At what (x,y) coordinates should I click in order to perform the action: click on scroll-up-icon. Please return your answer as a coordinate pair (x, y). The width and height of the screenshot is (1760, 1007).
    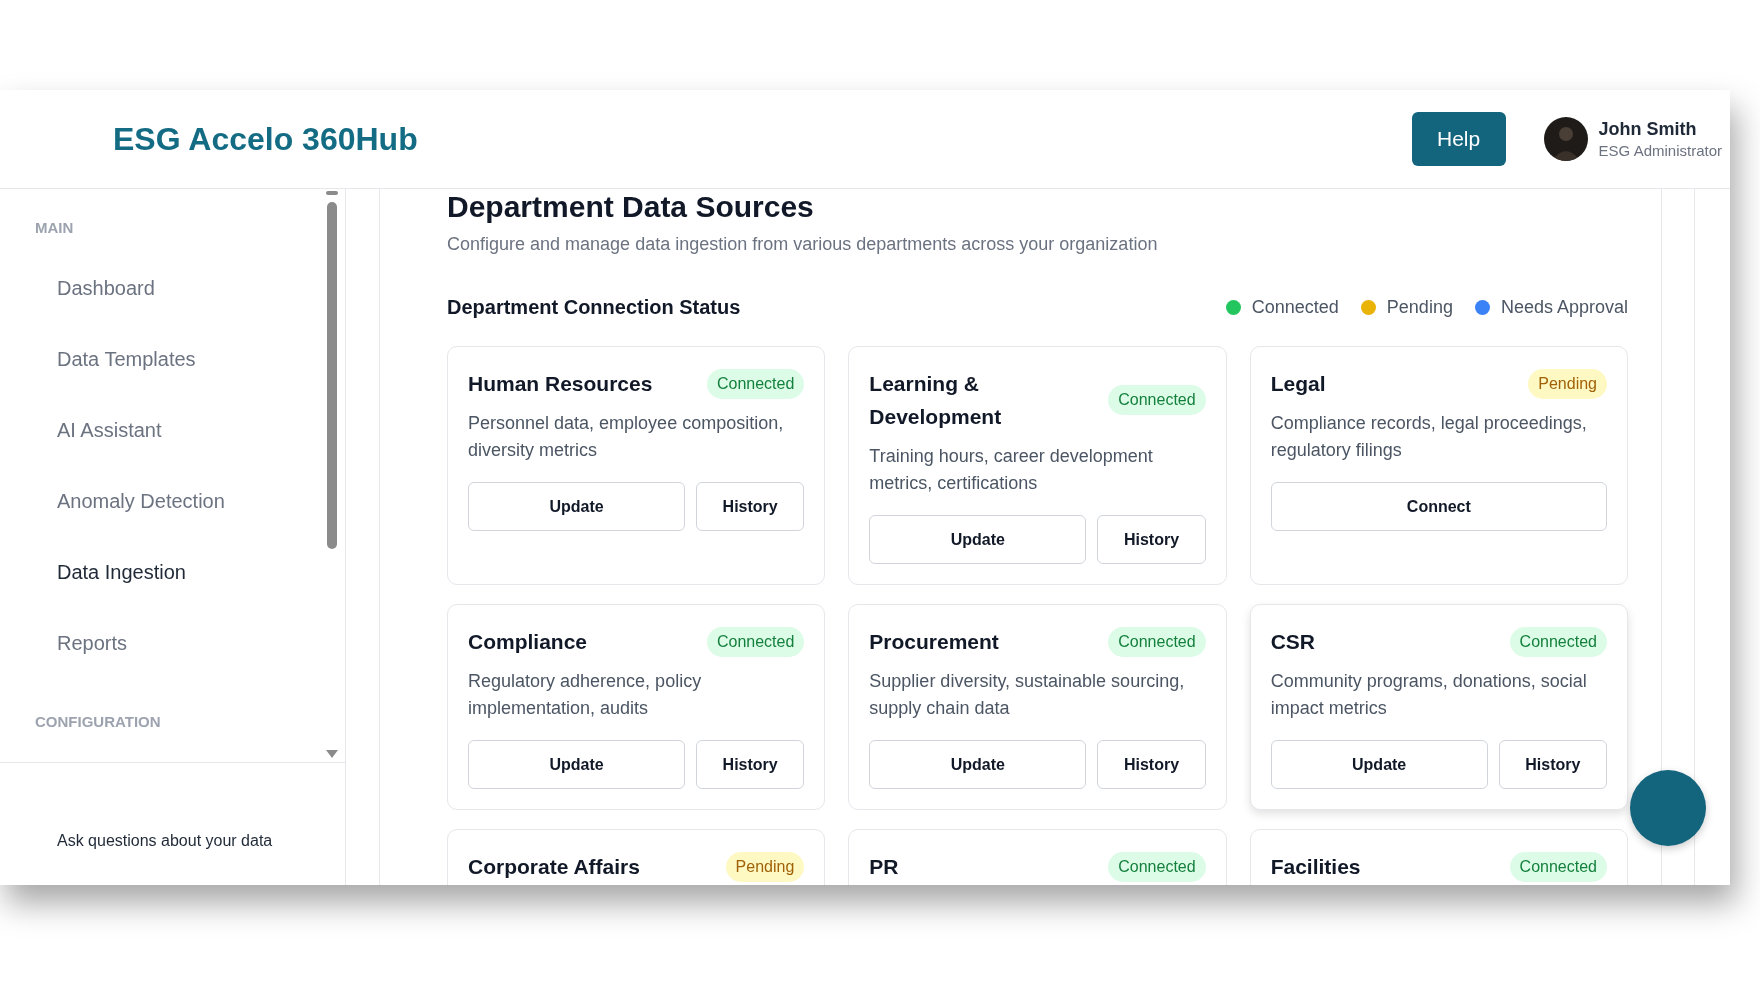
    Looking at the image, I should click on (332, 193).